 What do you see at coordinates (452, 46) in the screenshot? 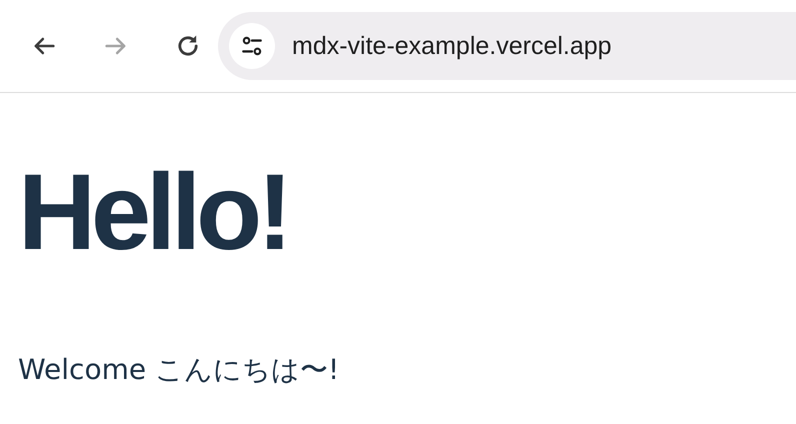
I see `url-text: mdx-vite-example.vercel.app` at bounding box center [452, 46].